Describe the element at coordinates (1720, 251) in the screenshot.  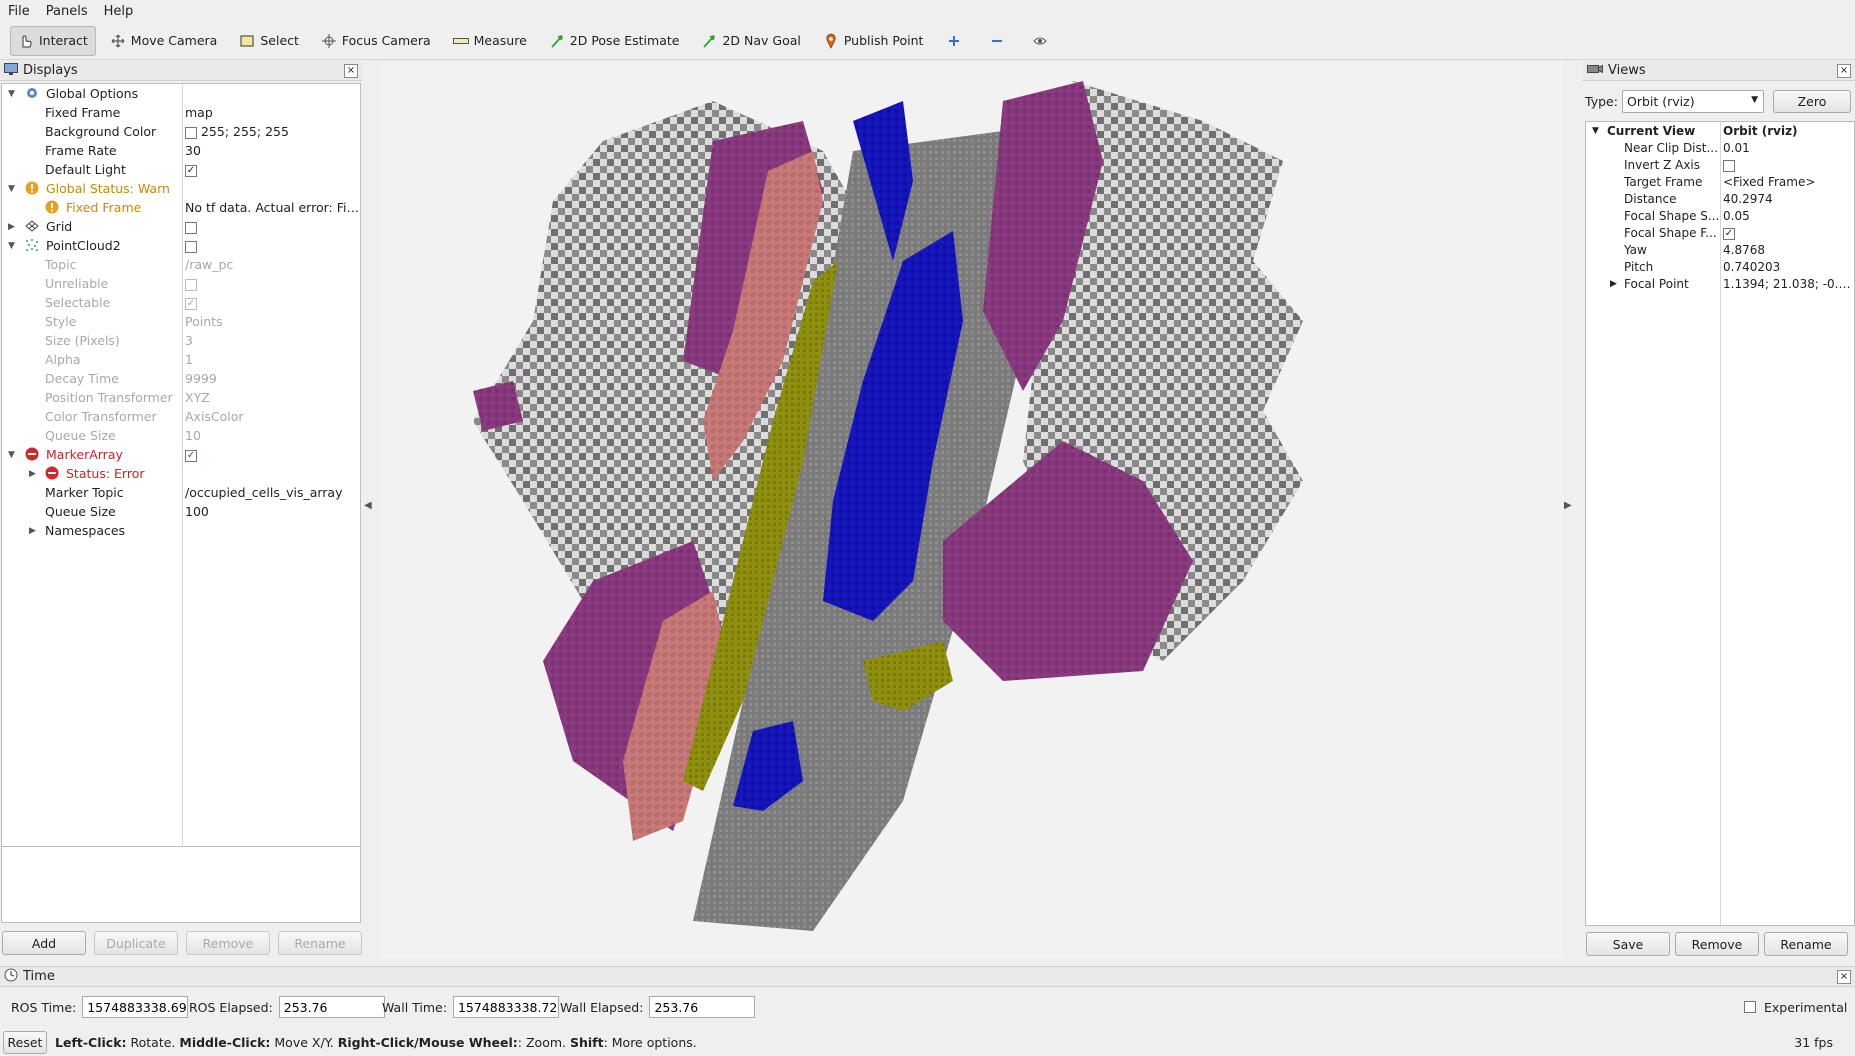
I see `view-row-yaw: Yaw 4.8768` at that location.